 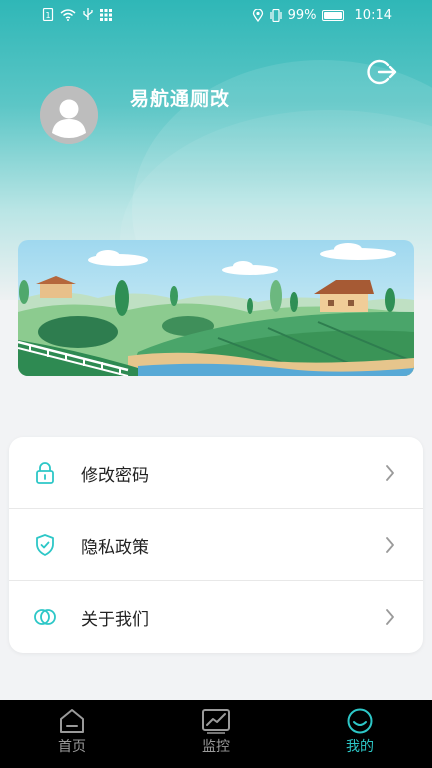 I want to click on sim-icon: 1, so click(x=48, y=14).